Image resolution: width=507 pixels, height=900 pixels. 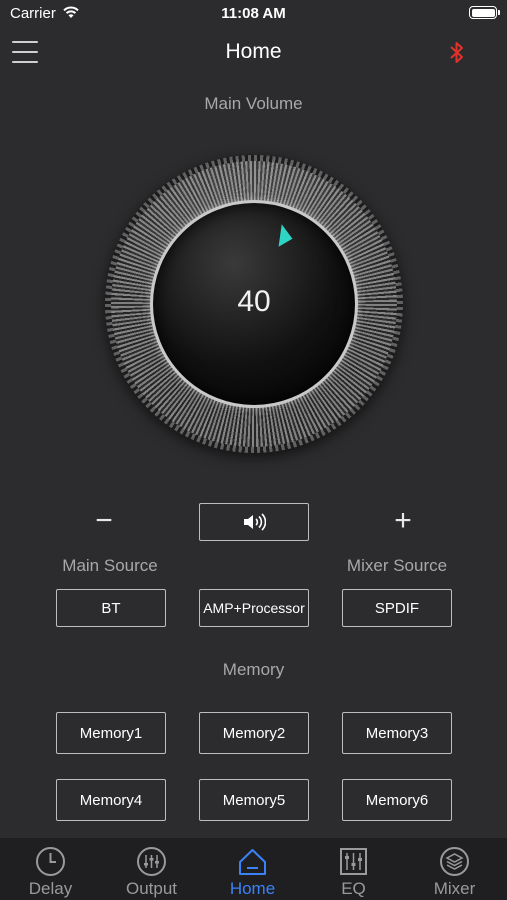 I want to click on tab-label: Mixer, so click(x=454, y=888).